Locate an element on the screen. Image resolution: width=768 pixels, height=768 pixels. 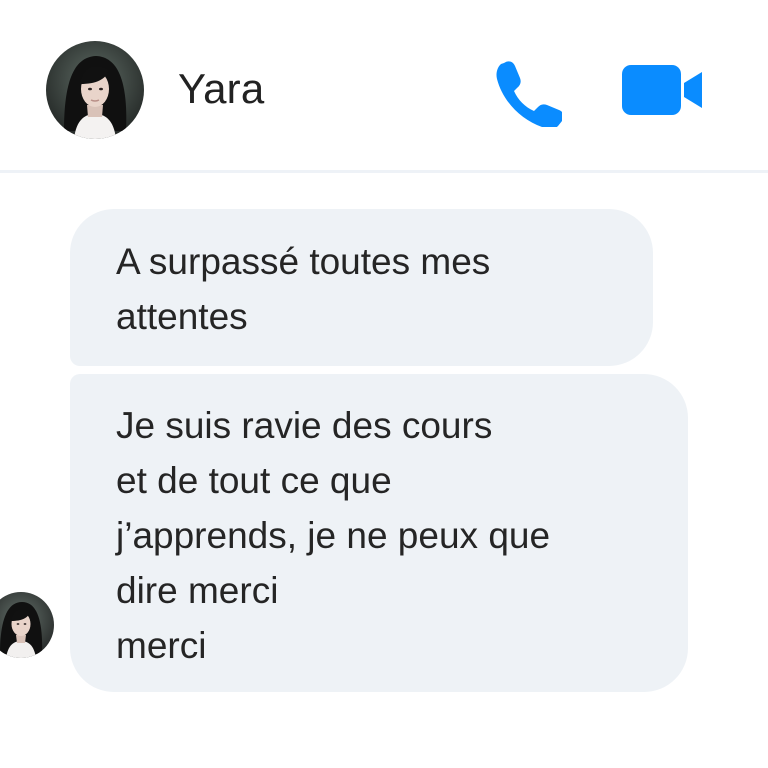
video-camera-icon is located at coordinates (662, 90).